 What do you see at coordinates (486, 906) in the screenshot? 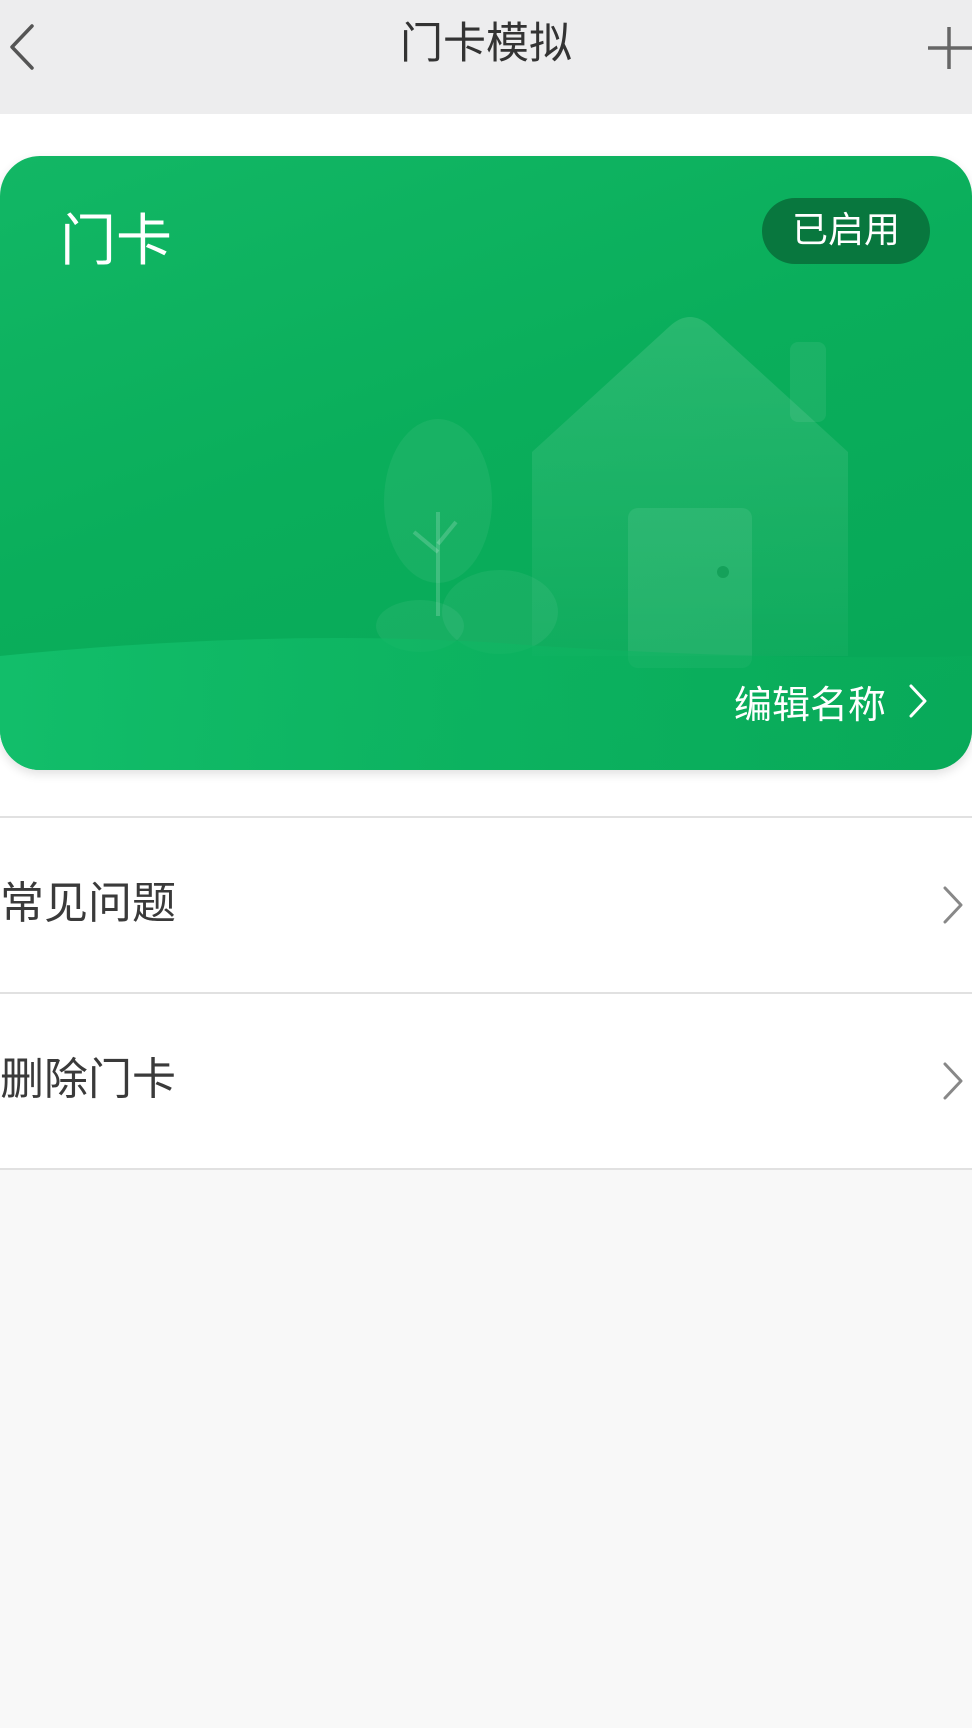
I see `faq-item: 常见问题` at bounding box center [486, 906].